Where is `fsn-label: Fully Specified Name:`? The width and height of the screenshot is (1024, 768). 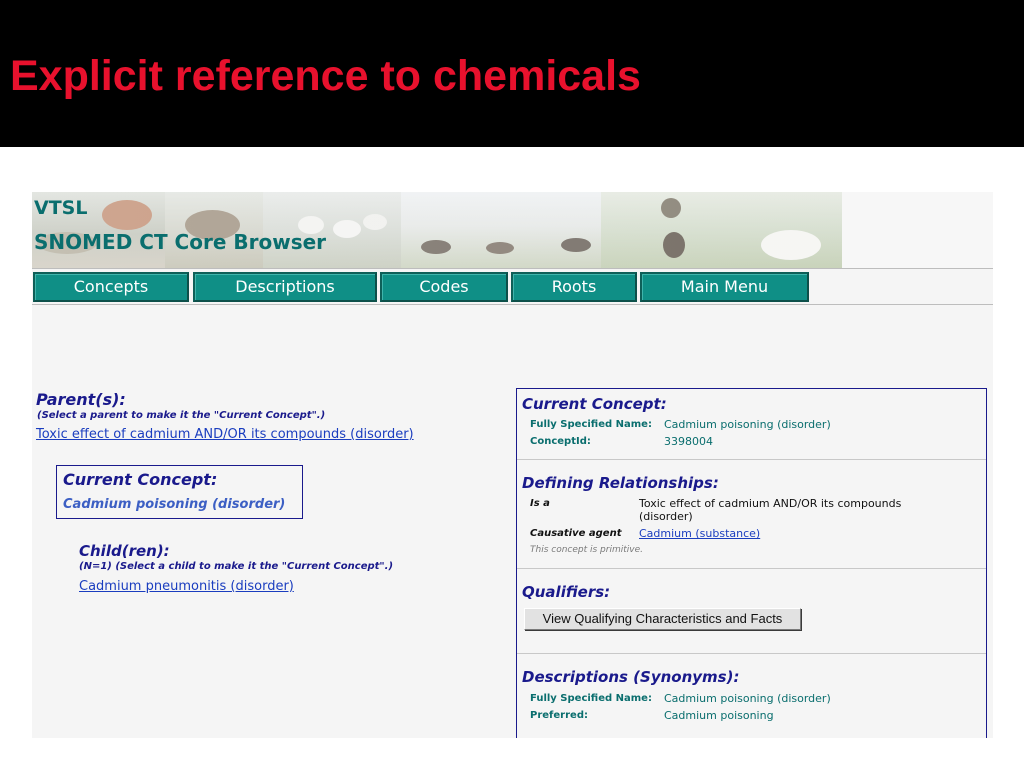
fsn-label: Fully Specified Name: is located at coordinates (591, 424).